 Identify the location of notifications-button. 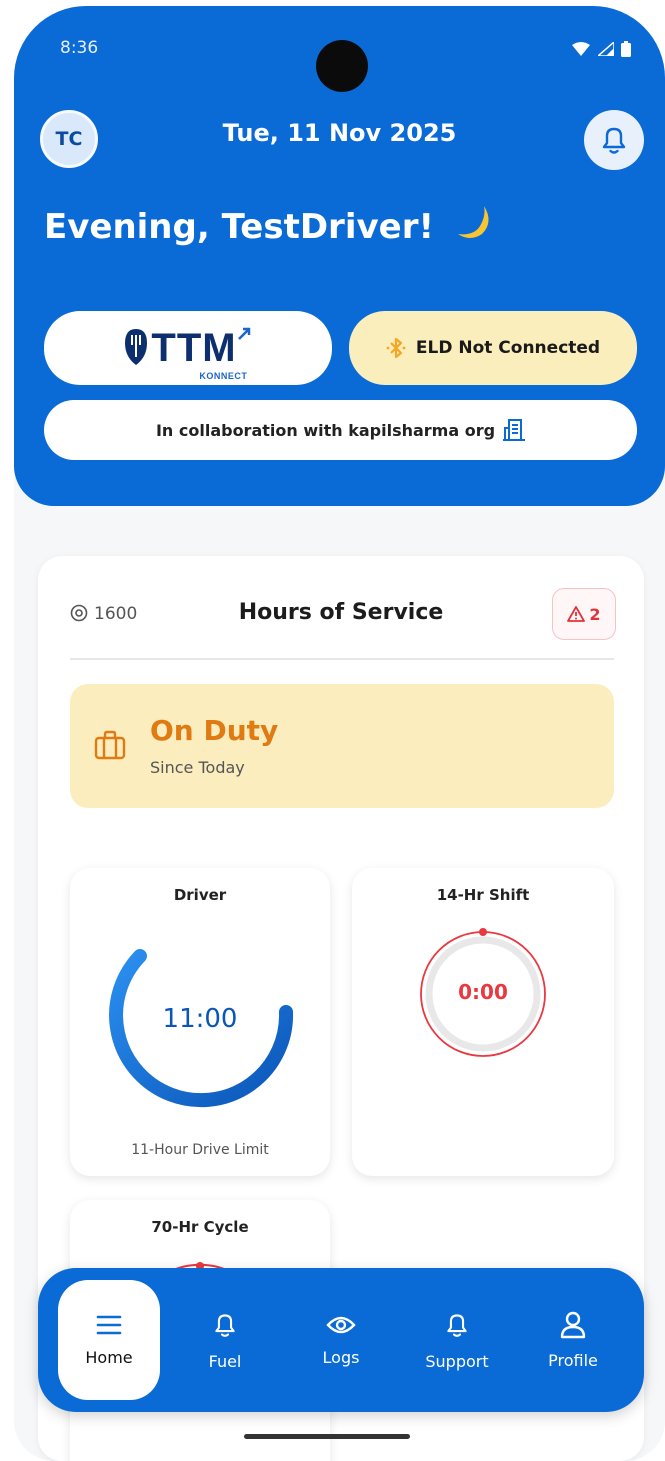
(614, 140).